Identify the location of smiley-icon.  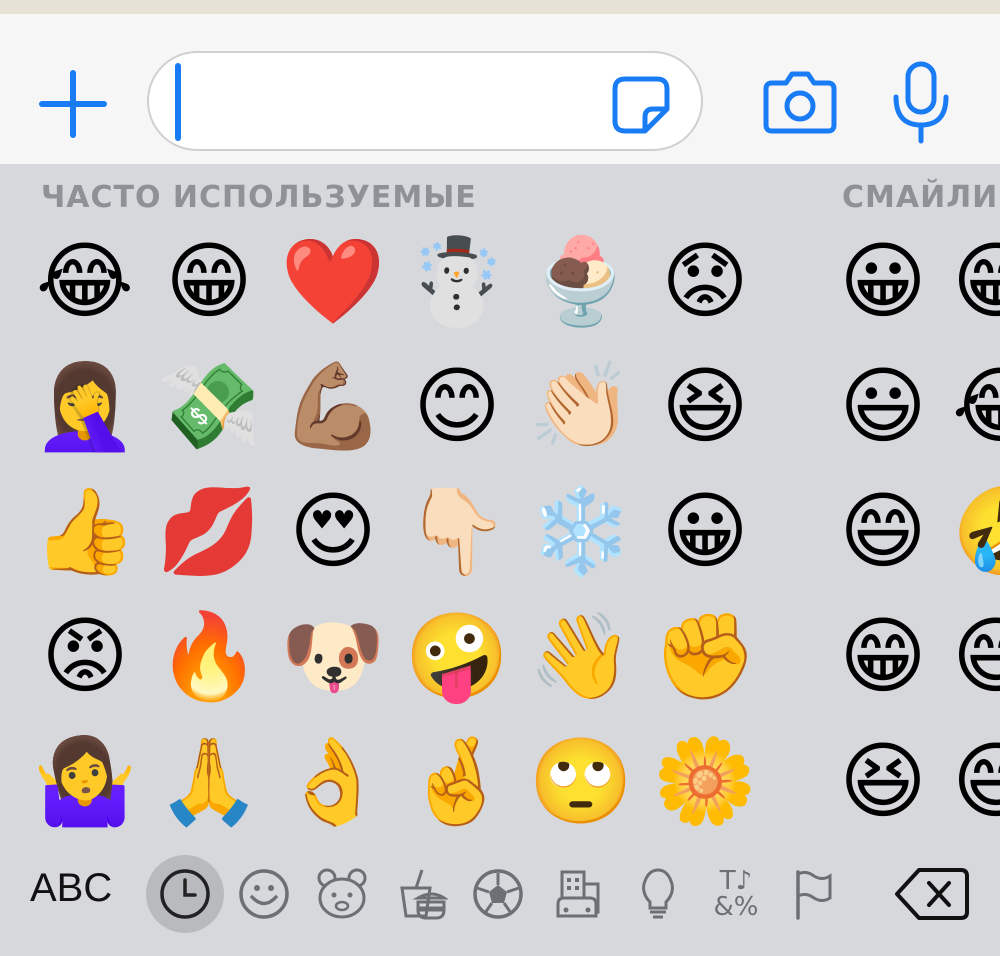
(264, 894).